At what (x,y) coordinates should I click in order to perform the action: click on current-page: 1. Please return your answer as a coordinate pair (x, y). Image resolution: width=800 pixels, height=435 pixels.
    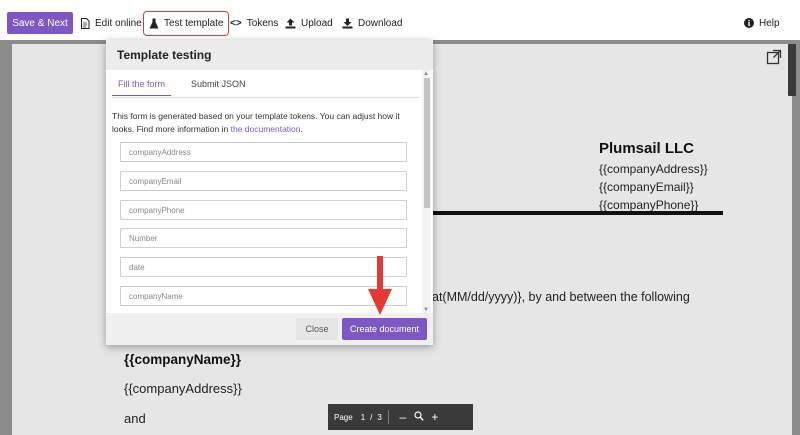
    Looking at the image, I should click on (363, 417).